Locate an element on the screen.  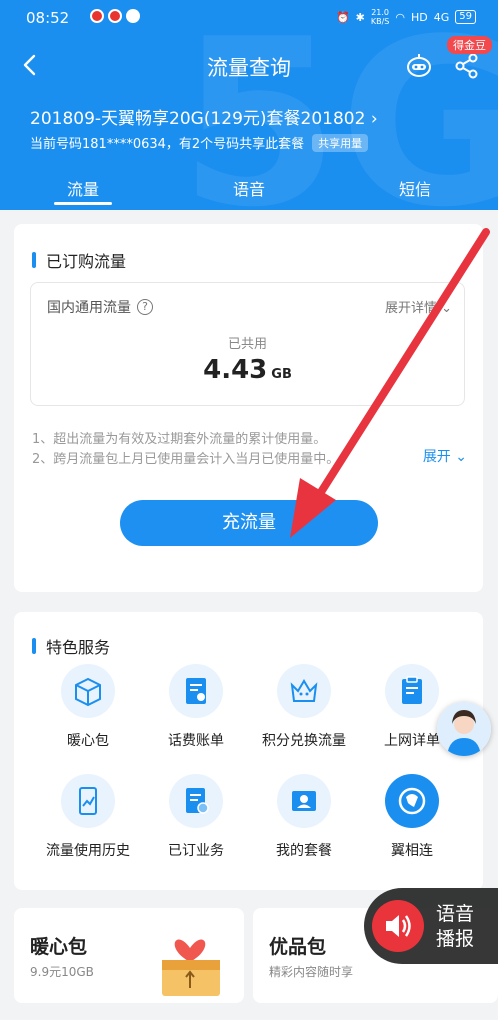
alarm-icon: ⏰ is located at coordinates (342, 17).